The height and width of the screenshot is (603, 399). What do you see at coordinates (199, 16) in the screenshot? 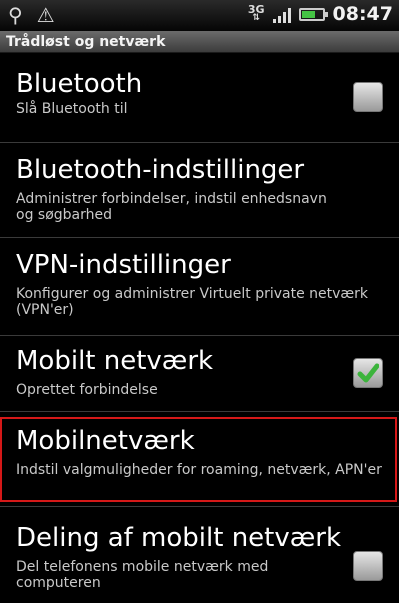
I see `status-bar: ⚲ ⚠ 3G ⇅ 08:47` at bounding box center [199, 16].